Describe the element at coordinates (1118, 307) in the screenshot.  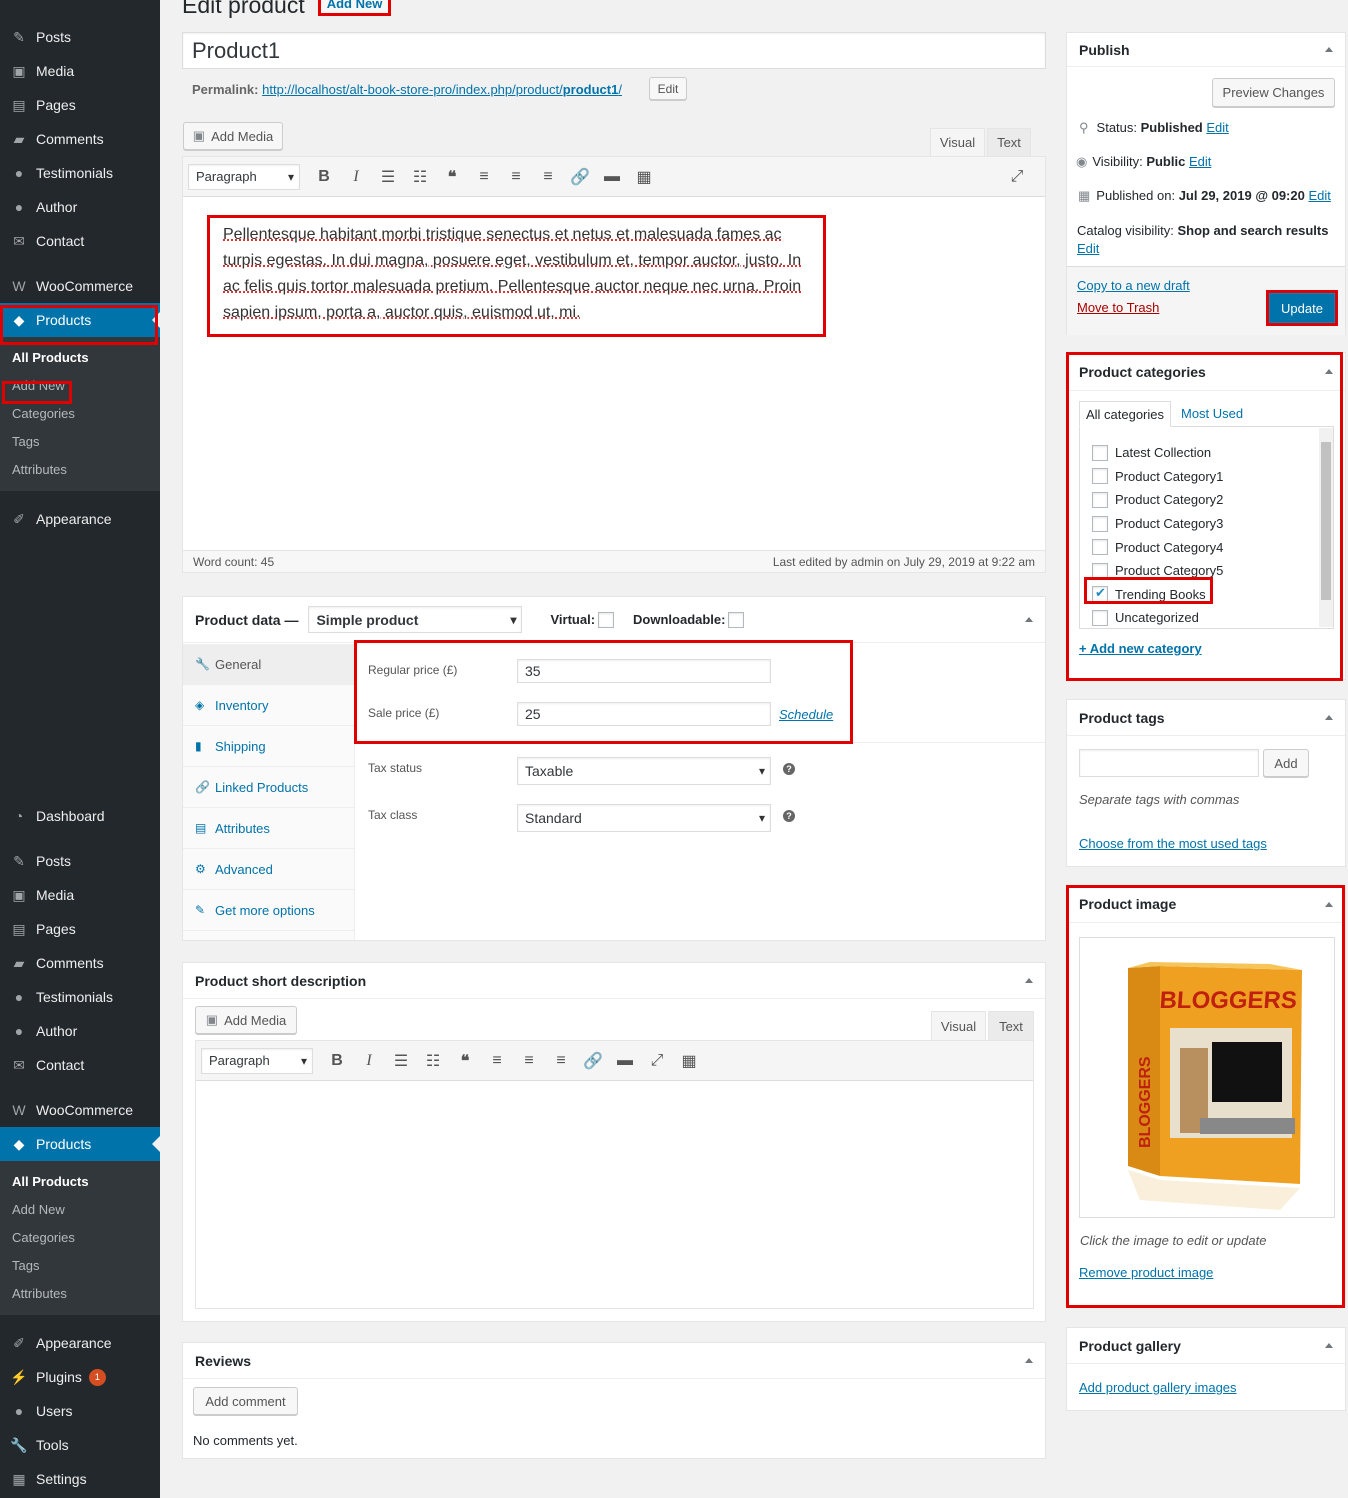
I see `move-to-trash-link: Move to Trash` at that location.